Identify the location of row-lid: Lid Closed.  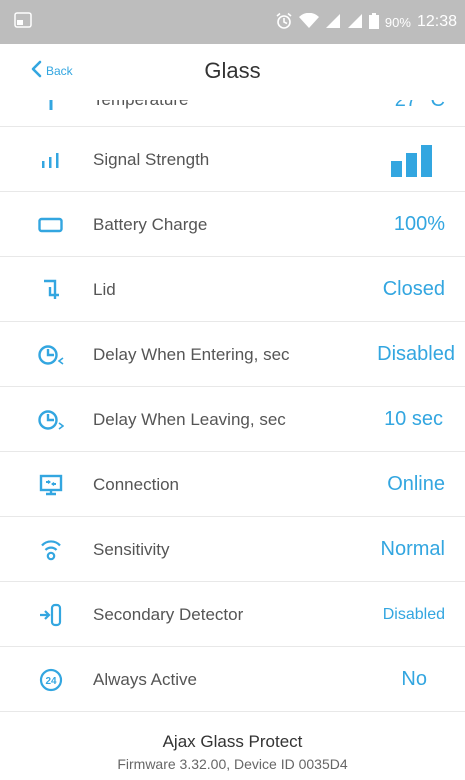
(232, 289).